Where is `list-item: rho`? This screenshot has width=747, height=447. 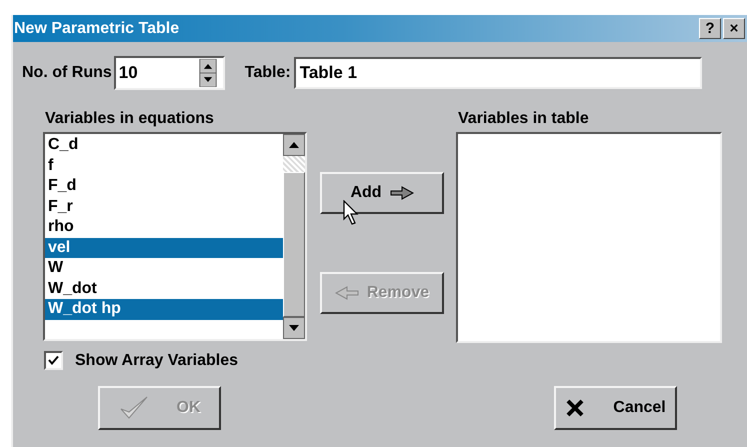
list-item: rho is located at coordinates (164, 227).